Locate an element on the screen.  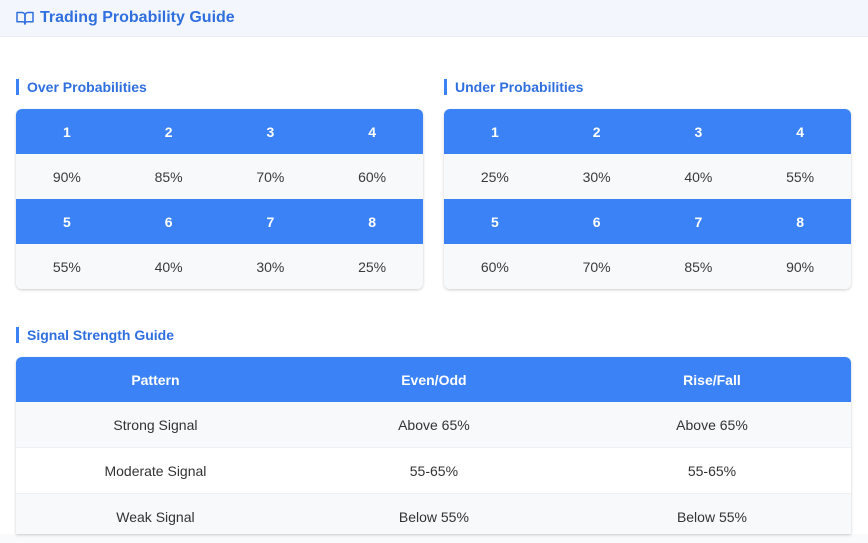
under-digit-cell: 6 is located at coordinates (596, 221).